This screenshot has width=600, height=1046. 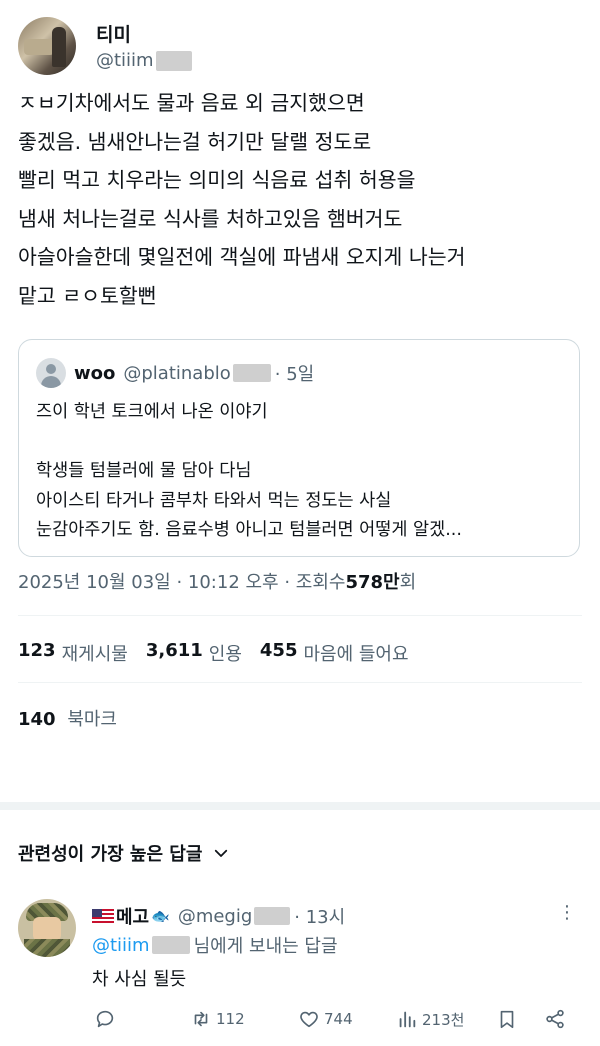 I want to click on reply-text: 차 사심 될듯, so click(x=139, y=979).